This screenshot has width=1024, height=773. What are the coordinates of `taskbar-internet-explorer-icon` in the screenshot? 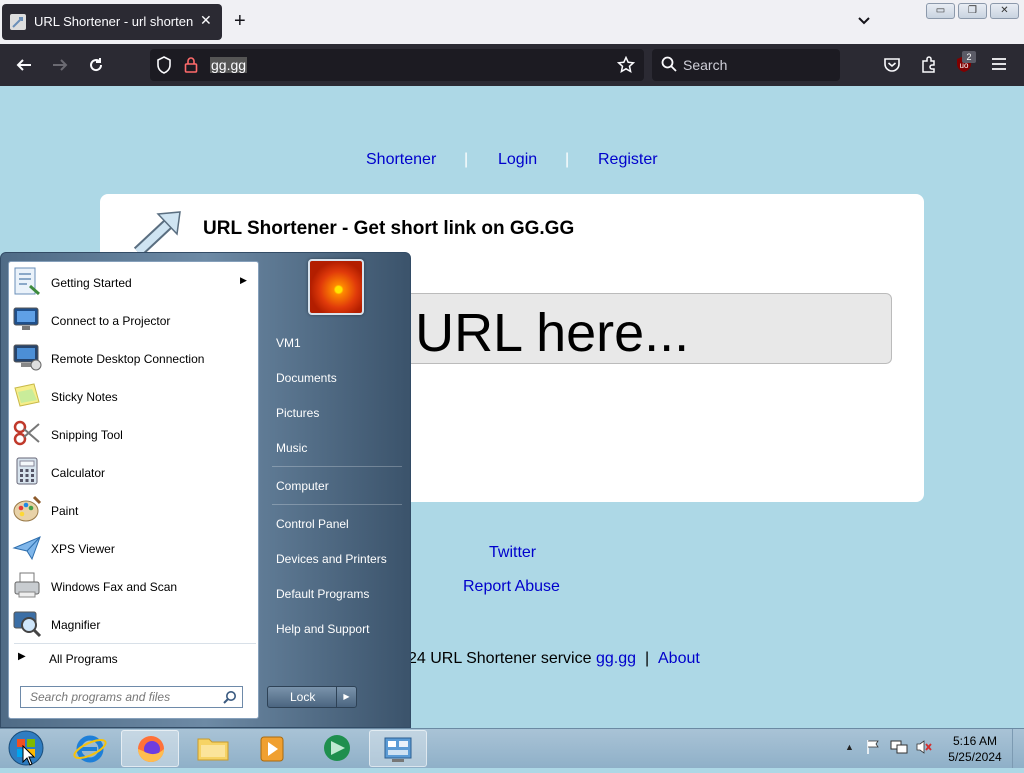 It's located at (90, 748).